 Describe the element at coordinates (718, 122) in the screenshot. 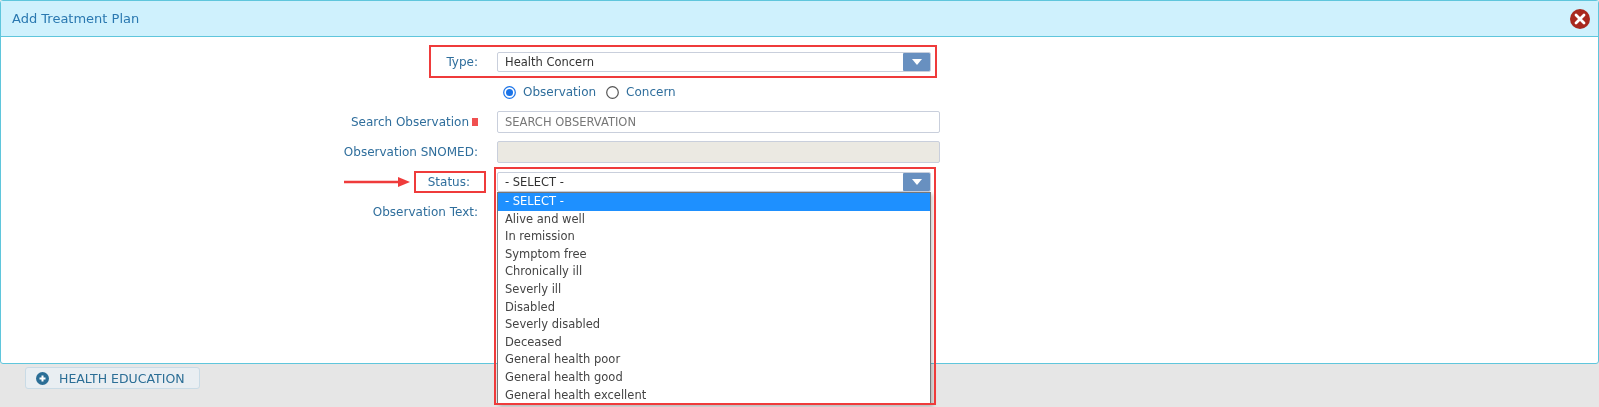

I see `search-field: SEARCH OBSERVATION` at that location.